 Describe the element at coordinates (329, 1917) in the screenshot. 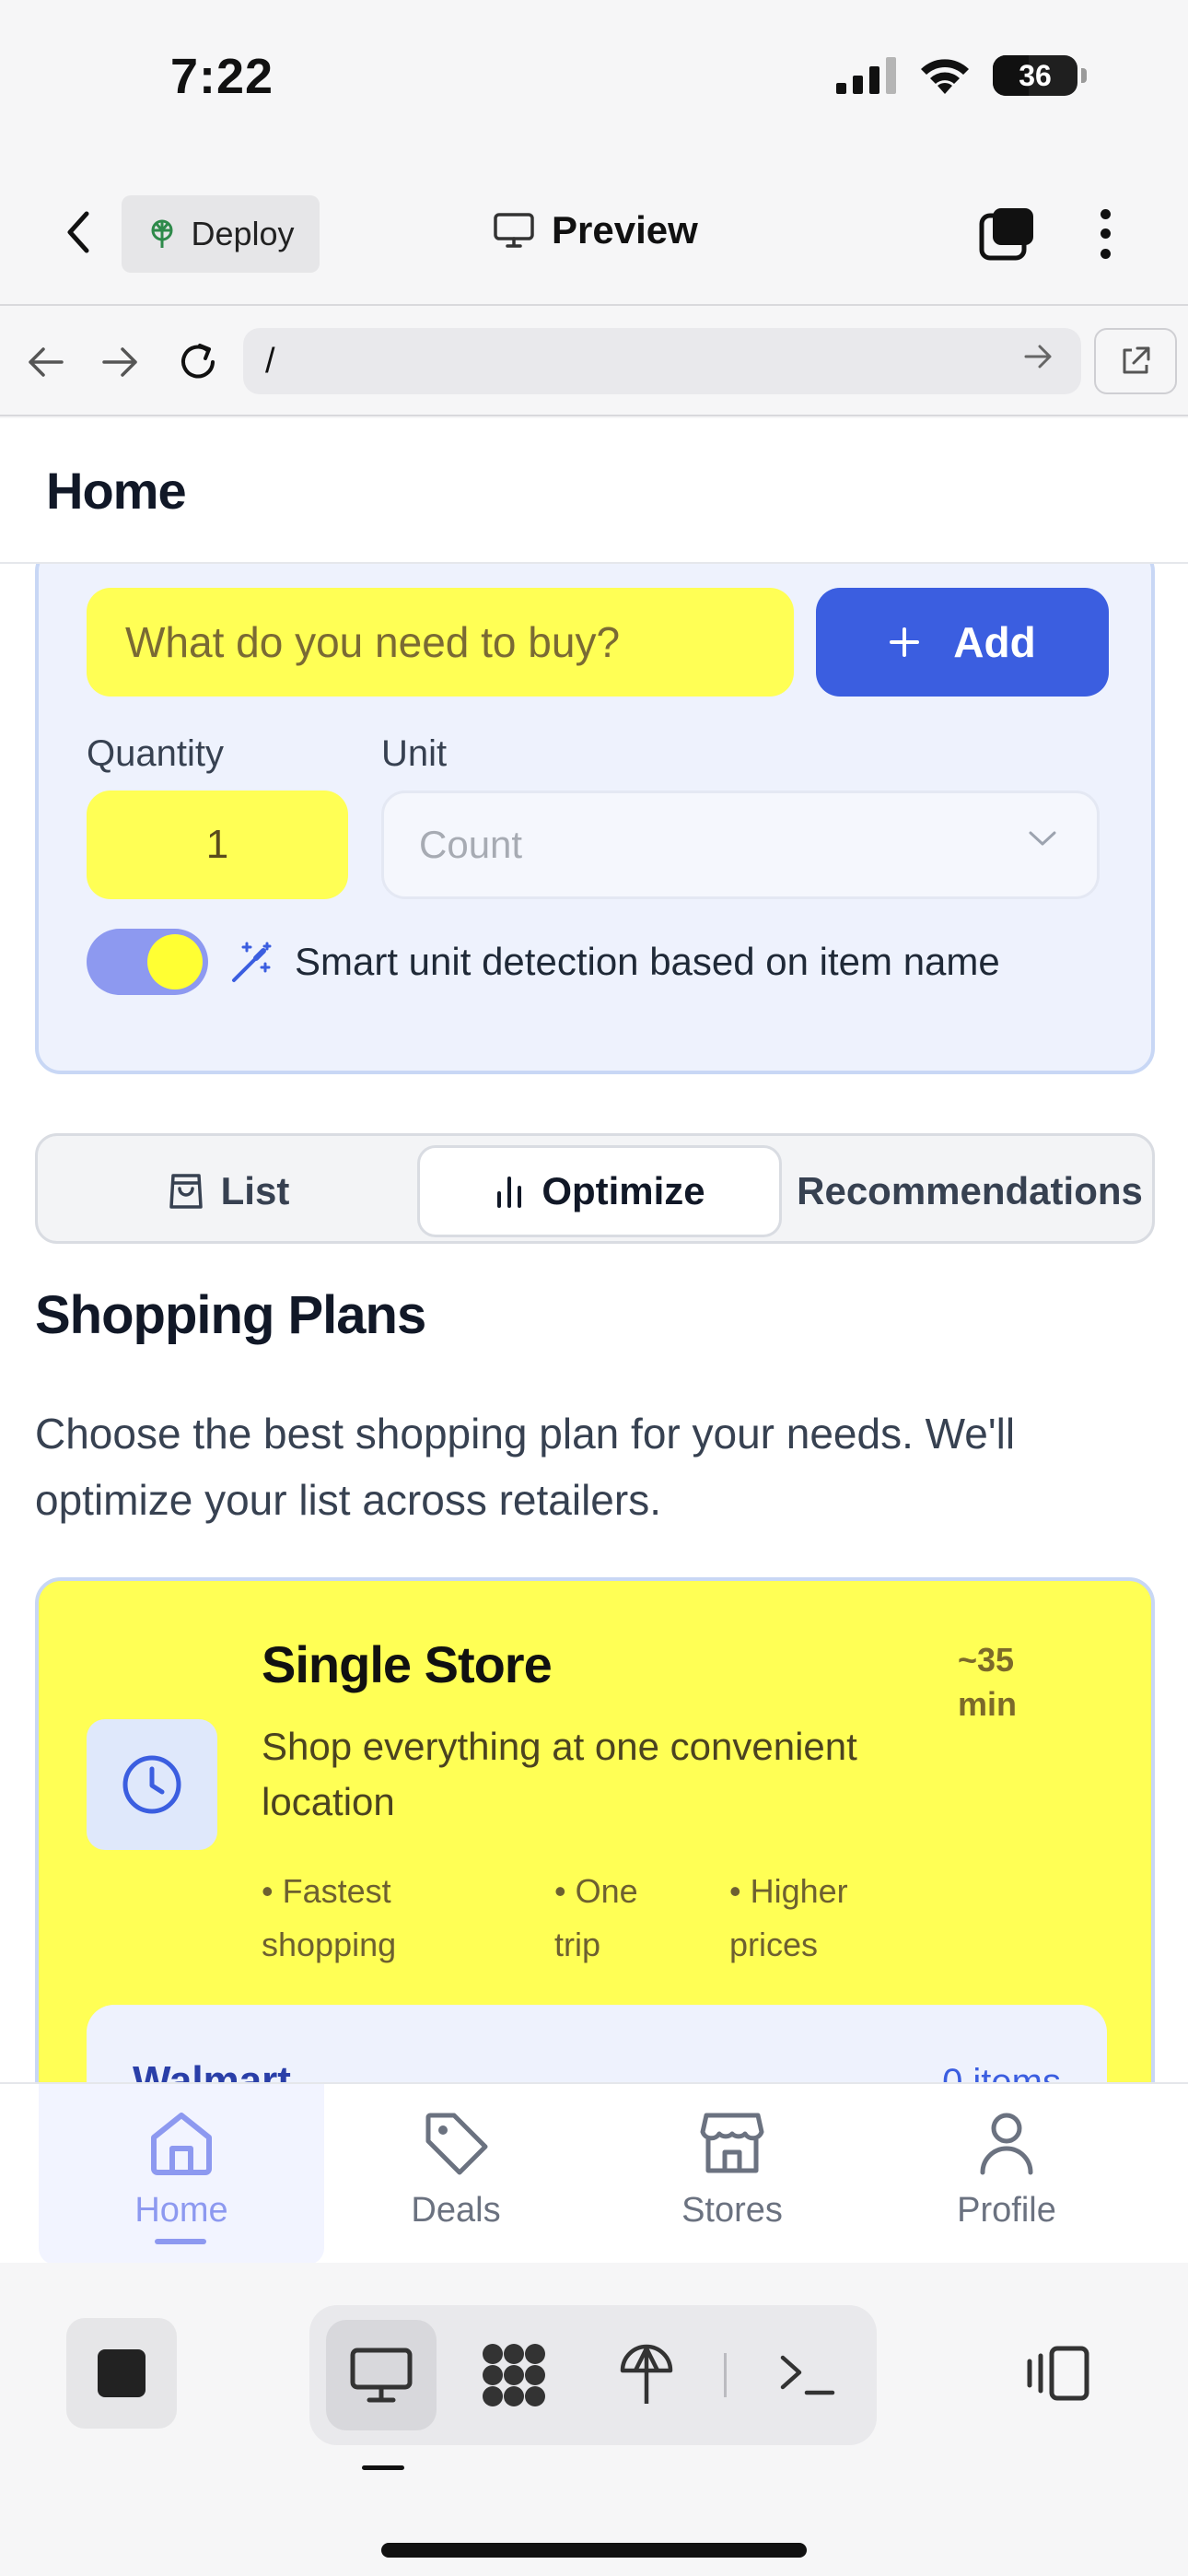

I see `plan-feature: • Fastest shopping` at that location.